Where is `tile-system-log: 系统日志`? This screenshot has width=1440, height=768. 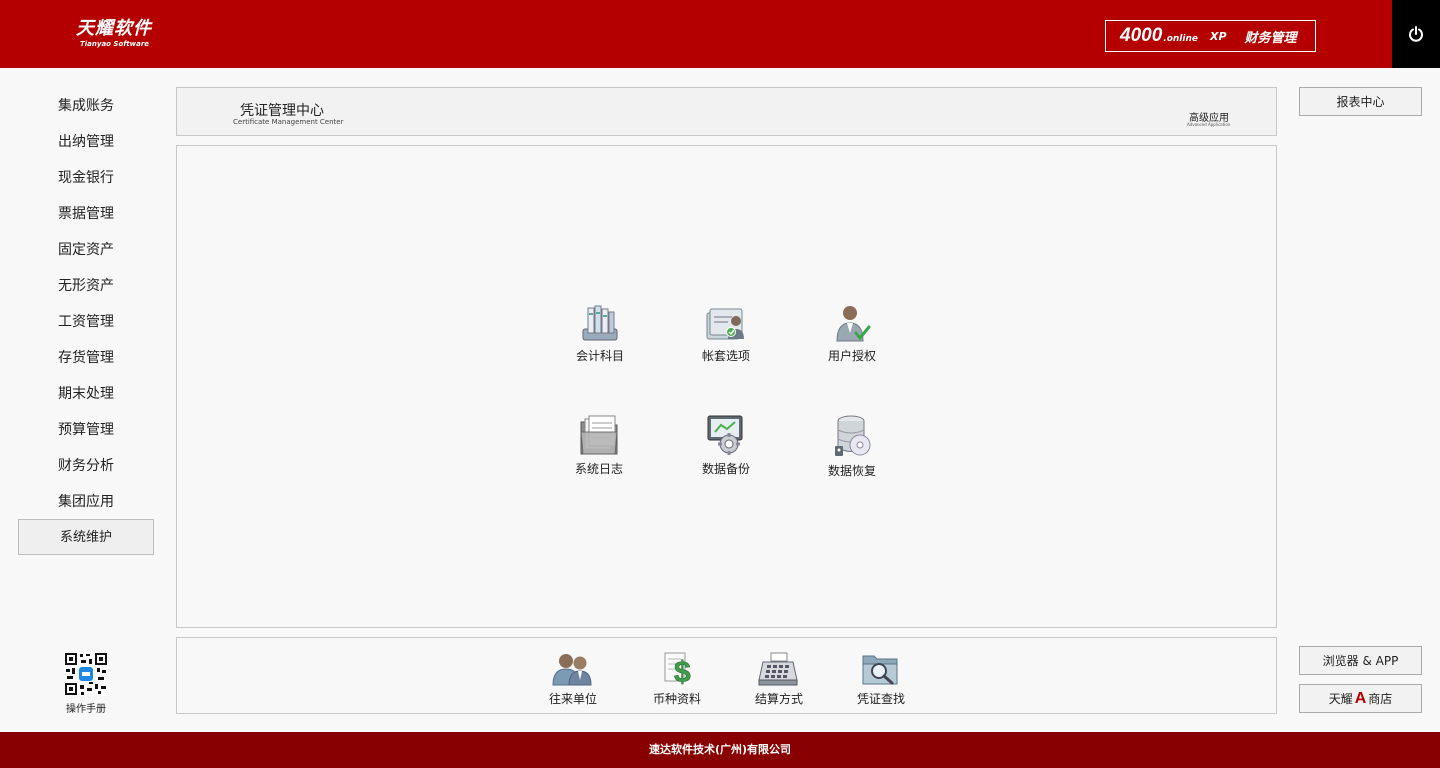 tile-system-log: 系统日志 is located at coordinates (599, 445).